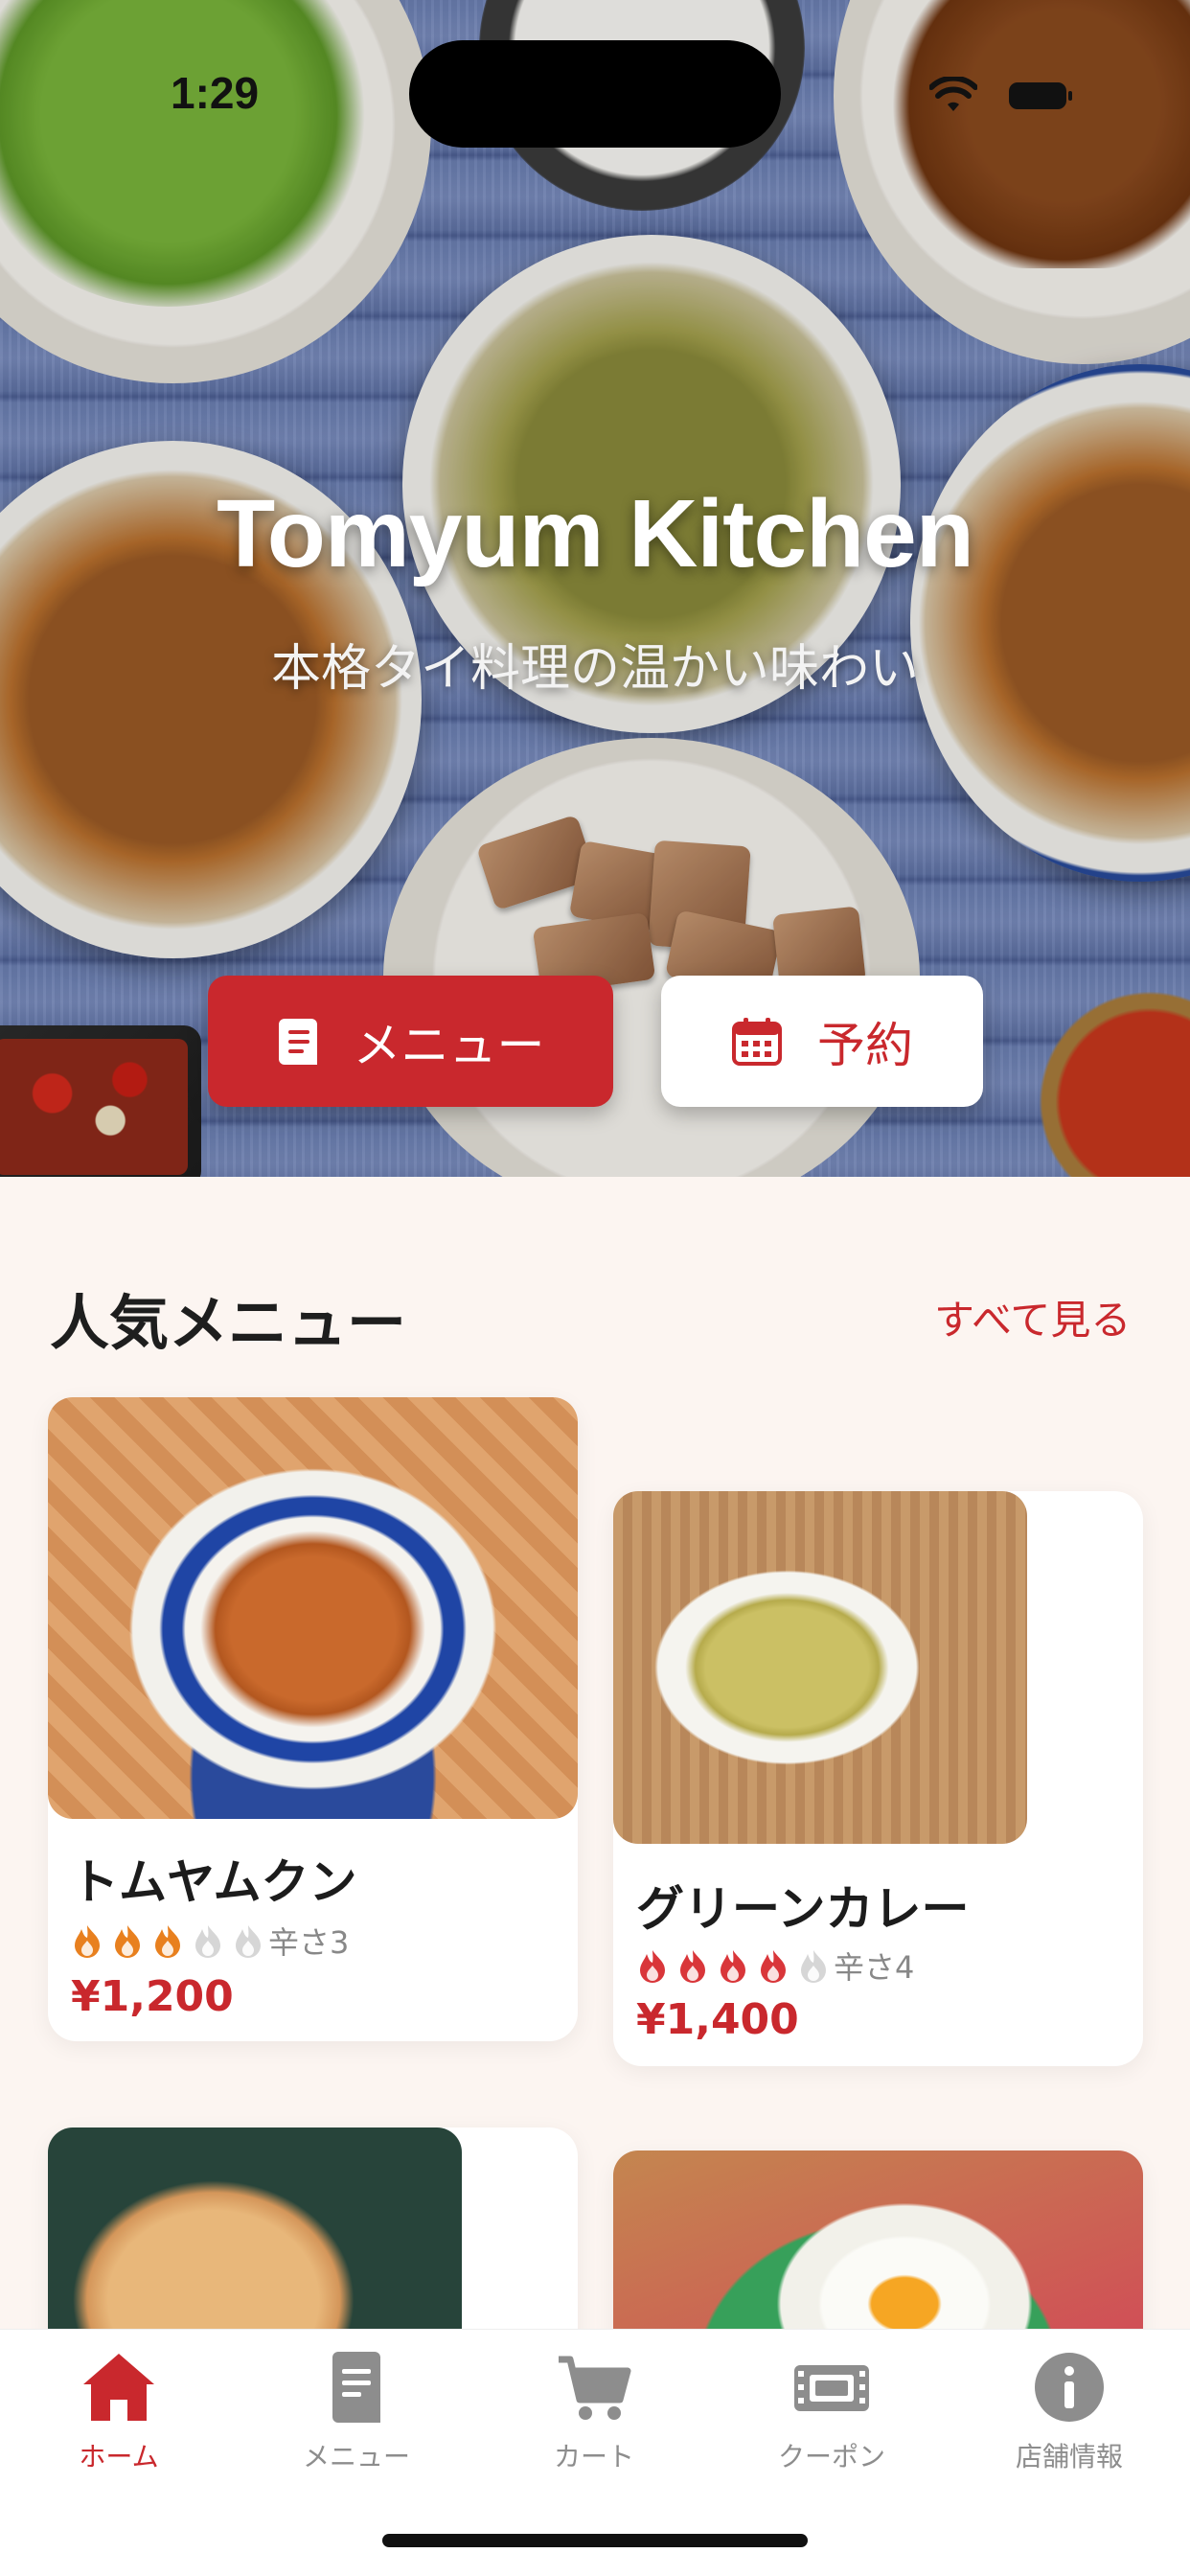 The height and width of the screenshot is (2576, 1190). I want to click on tab-label: クーポン, so click(831, 2456).